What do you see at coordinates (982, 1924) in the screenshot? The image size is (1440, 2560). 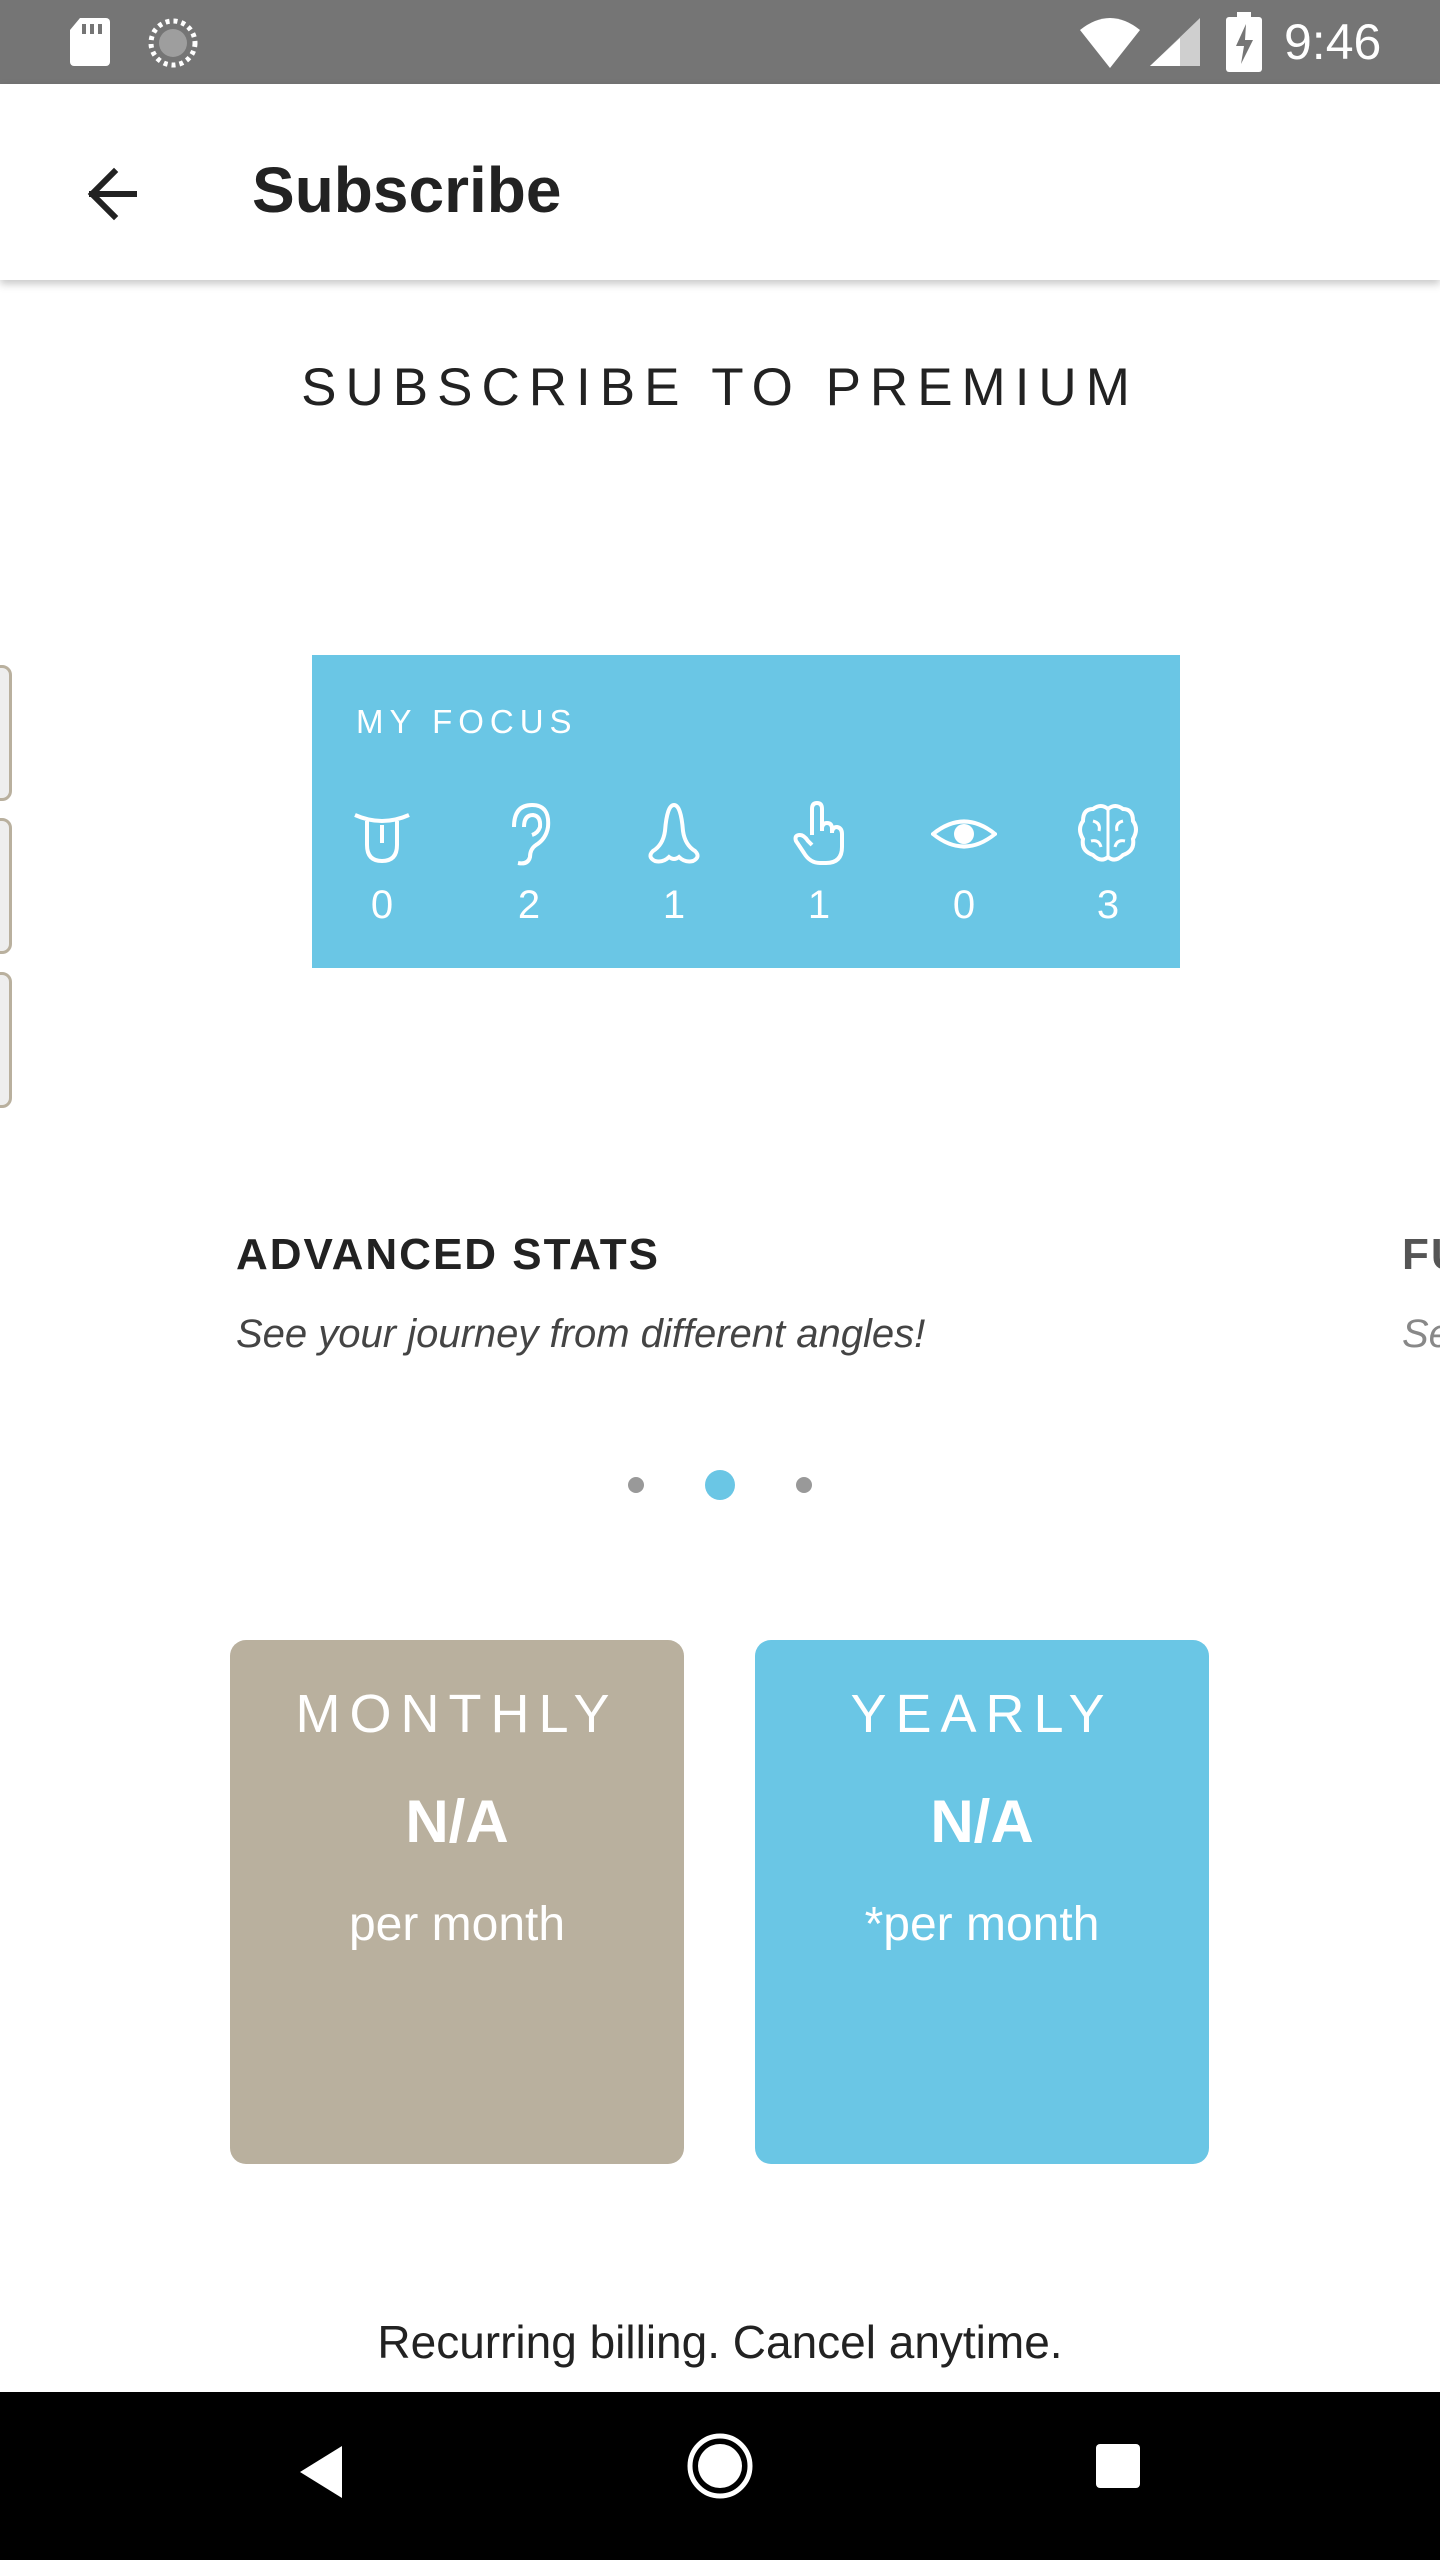 I see `plan-unit: *per month` at bounding box center [982, 1924].